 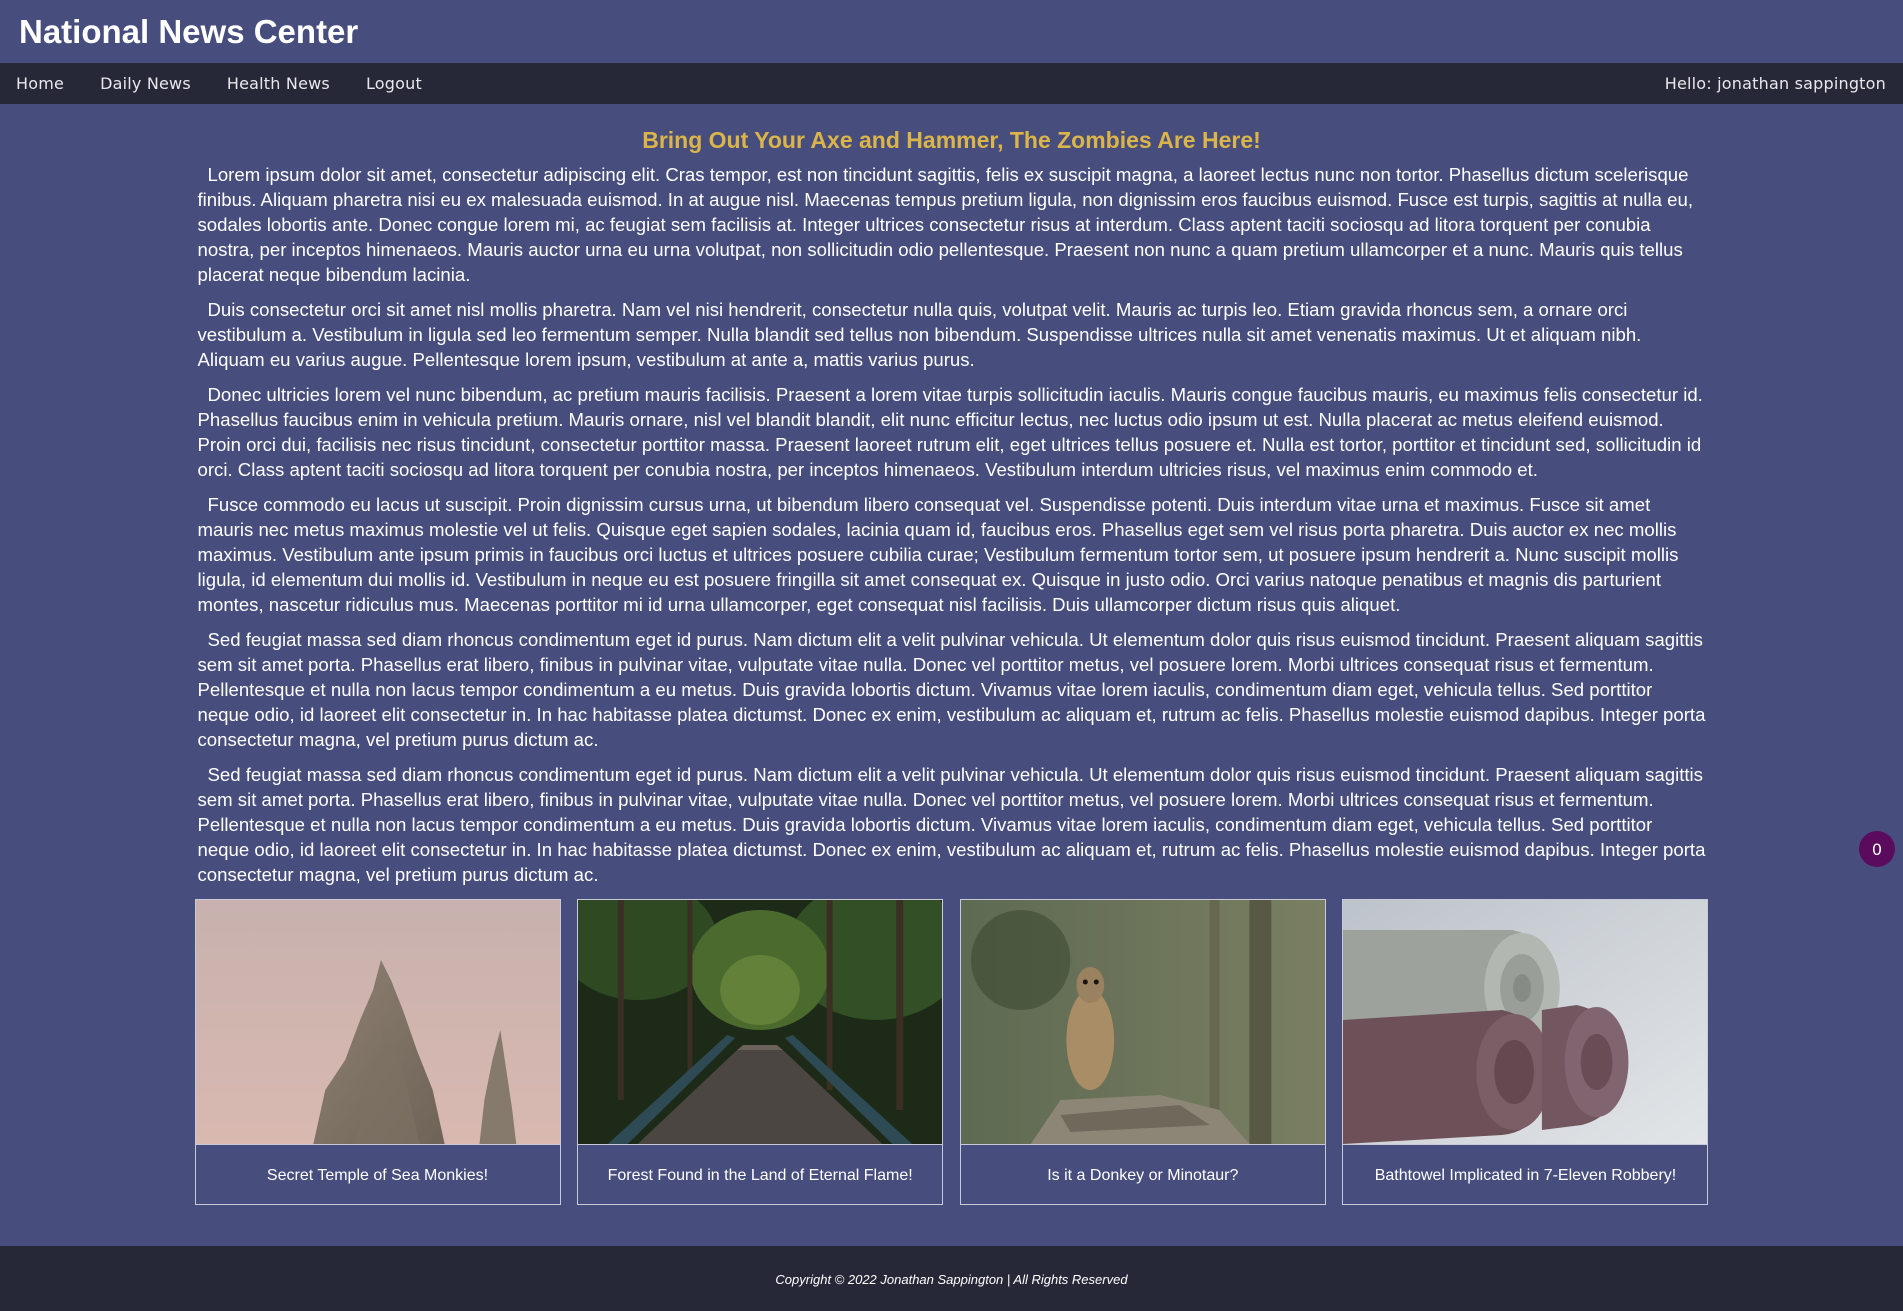 What do you see at coordinates (378, 1174) in the screenshot?
I see `card-caption: Secret Temple of Sea Monkies!` at bounding box center [378, 1174].